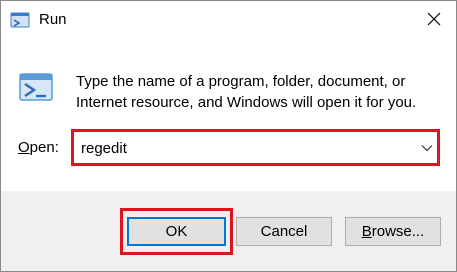  I want to click on open-label: Open:, so click(38, 147).